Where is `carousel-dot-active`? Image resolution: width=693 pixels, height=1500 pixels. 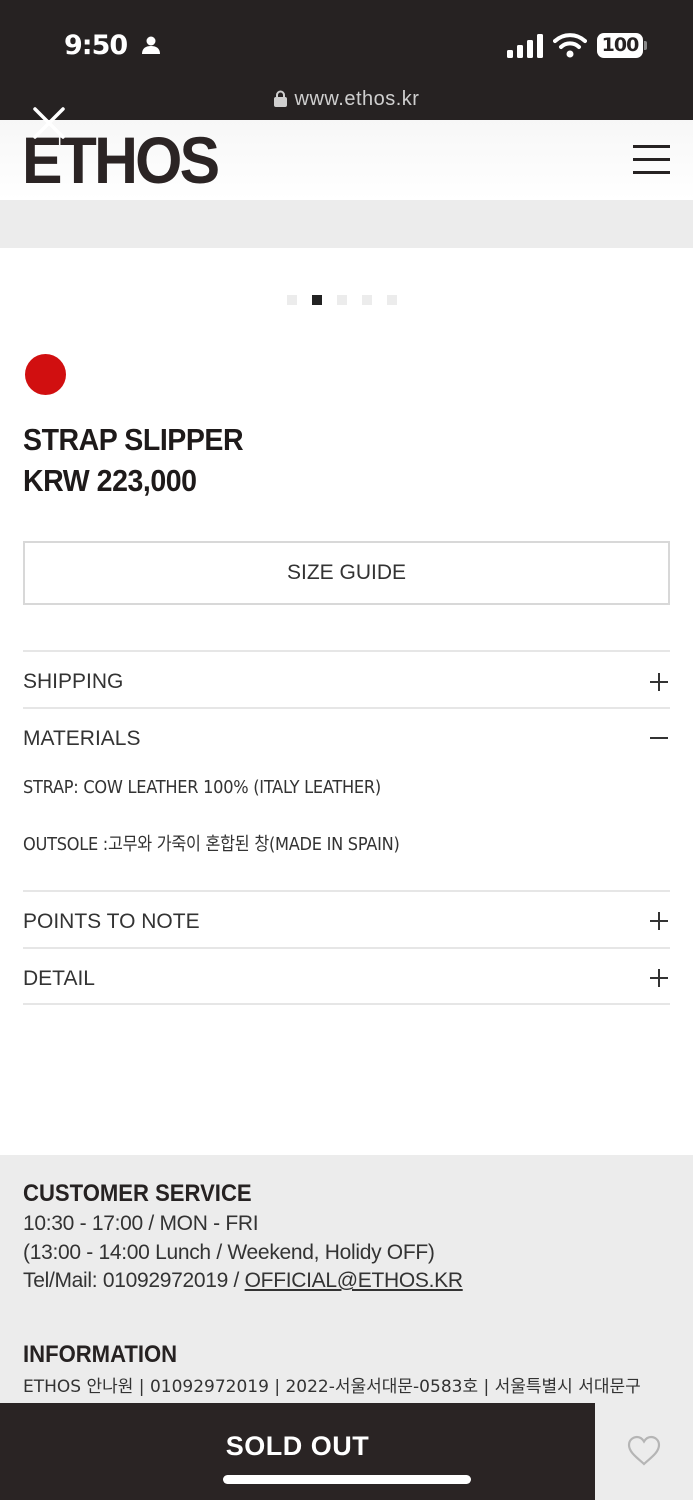 carousel-dot-active is located at coordinates (317, 300).